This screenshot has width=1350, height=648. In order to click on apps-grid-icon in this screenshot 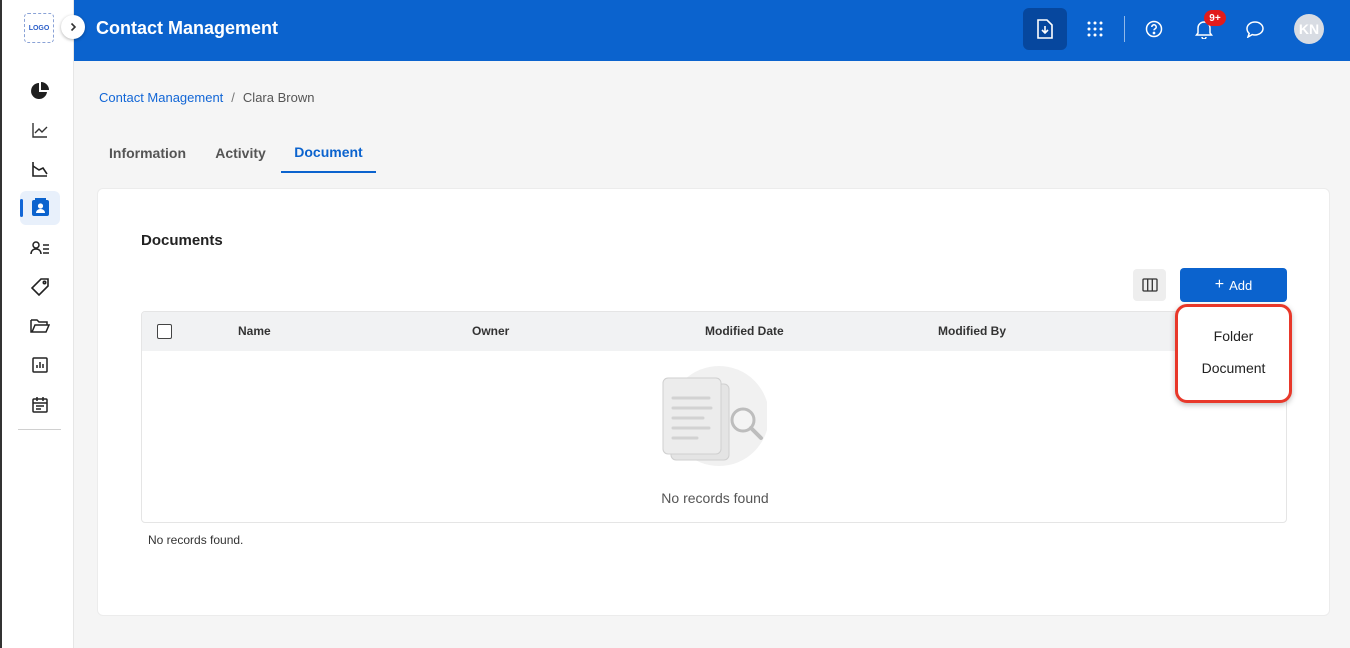, I will do `click(1095, 29)`.